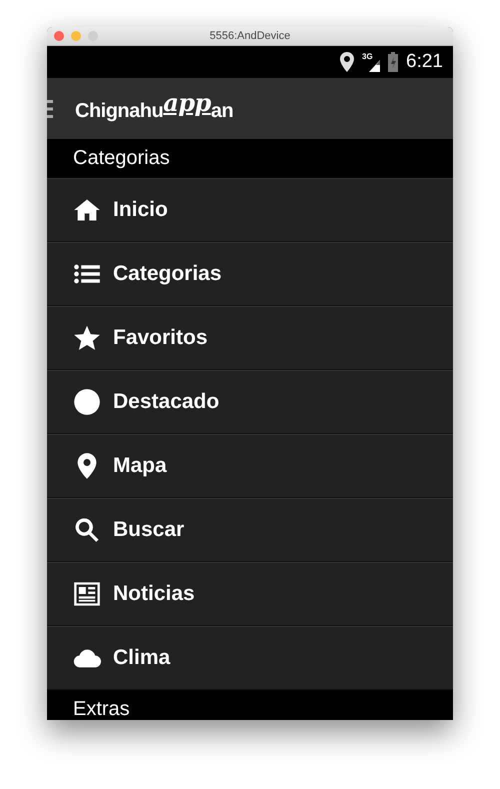 The height and width of the screenshot is (789, 500). I want to click on status-time: 6:21, so click(424, 62).